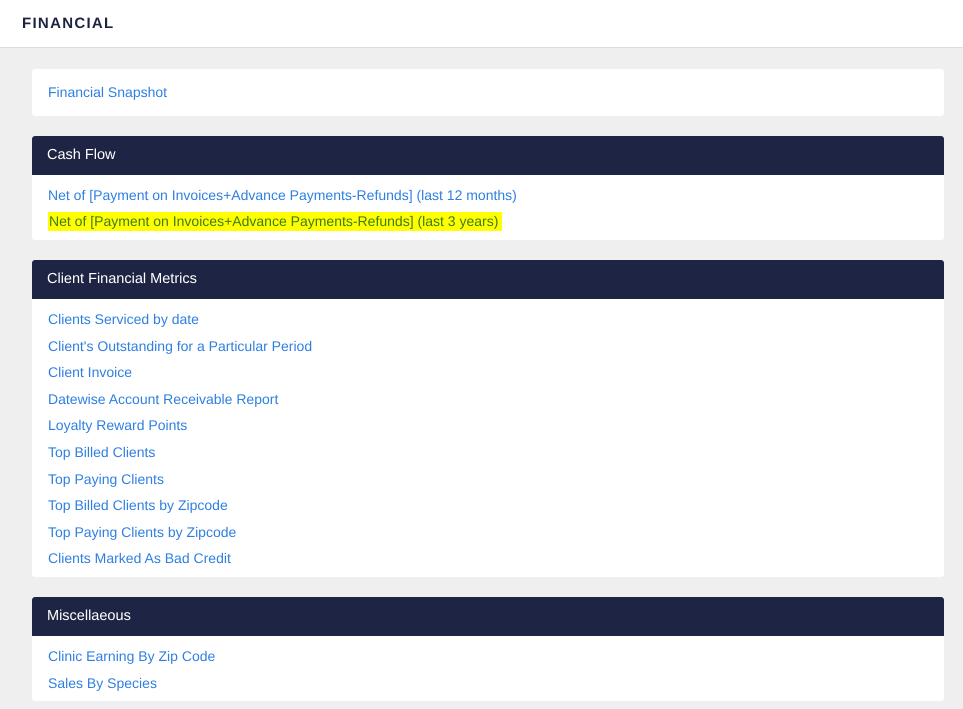 The height and width of the screenshot is (709, 963). I want to click on report-link: Clients Marked As Bad Credit, so click(139, 558).